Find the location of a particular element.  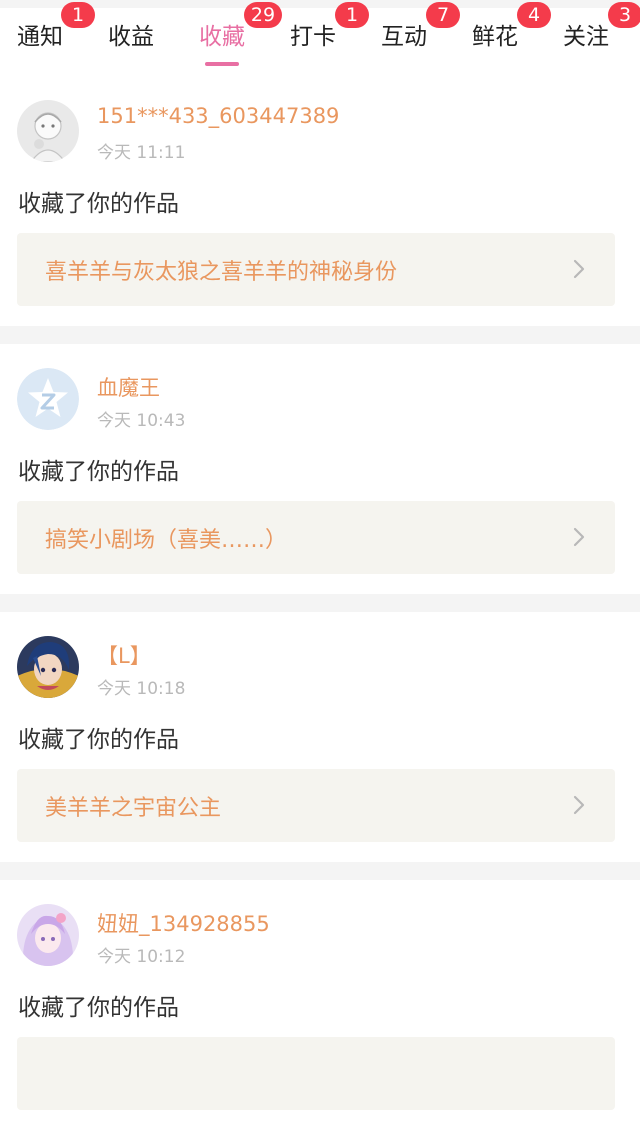

work-link: 美羊羊之宇宙公主 is located at coordinates (316, 805).